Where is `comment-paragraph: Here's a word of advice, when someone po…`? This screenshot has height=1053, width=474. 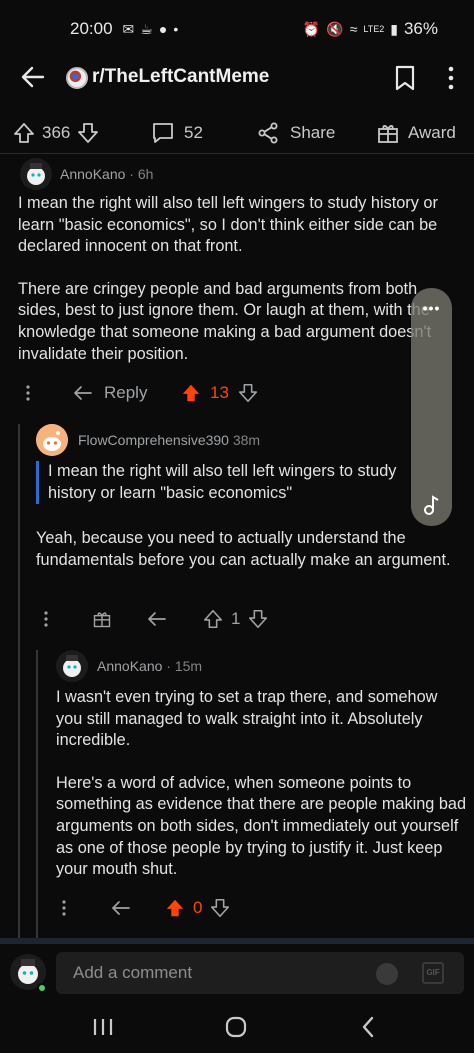
comment-paragraph: Here's a word of advice, when someone po… is located at coordinates (261, 826).